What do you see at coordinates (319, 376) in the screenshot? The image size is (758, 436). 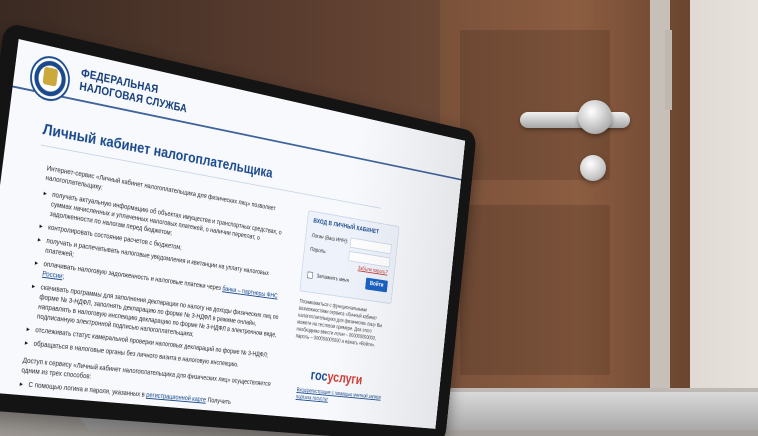 I see `gosuslugi-part-1: гос` at bounding box center [319, 376].